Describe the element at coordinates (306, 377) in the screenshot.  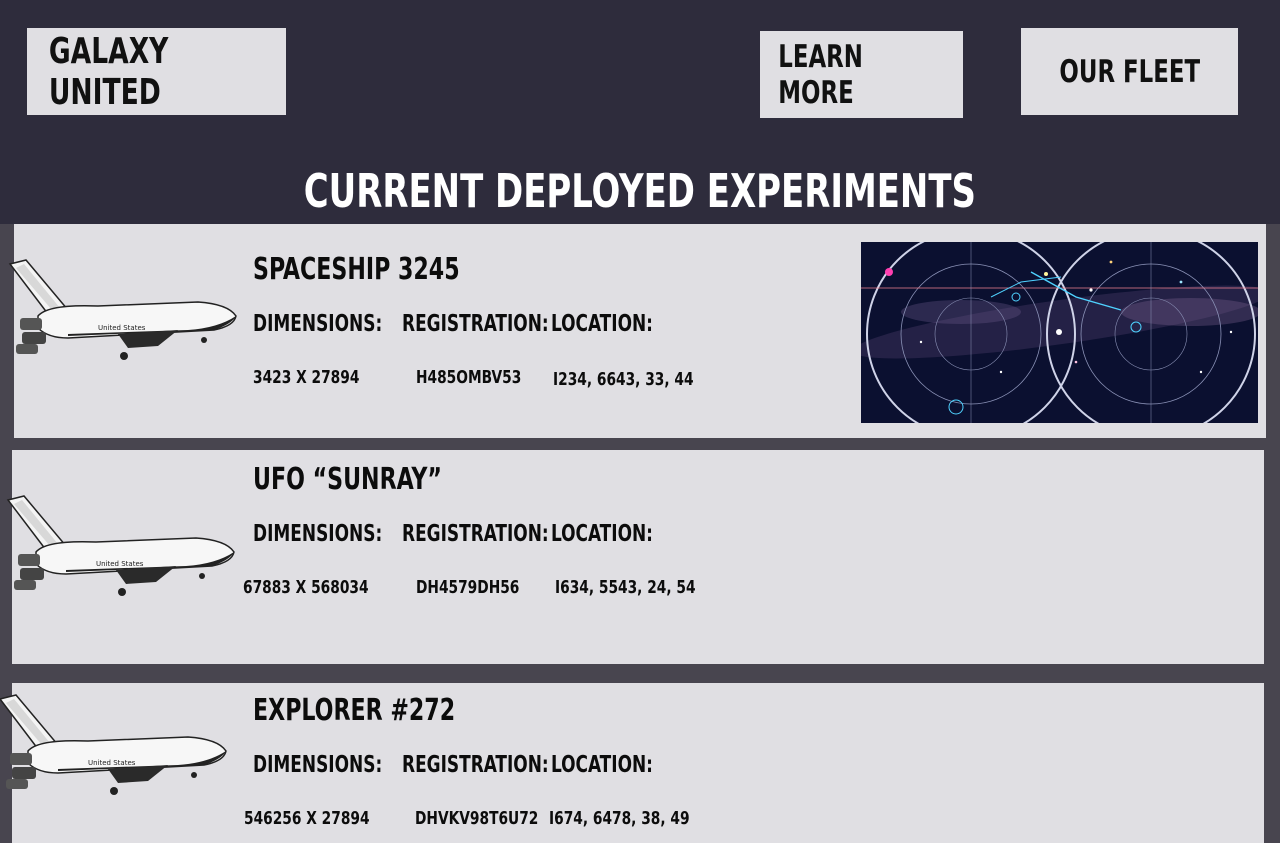
I see `dimensions-value: 3423 X 27894` at that location.